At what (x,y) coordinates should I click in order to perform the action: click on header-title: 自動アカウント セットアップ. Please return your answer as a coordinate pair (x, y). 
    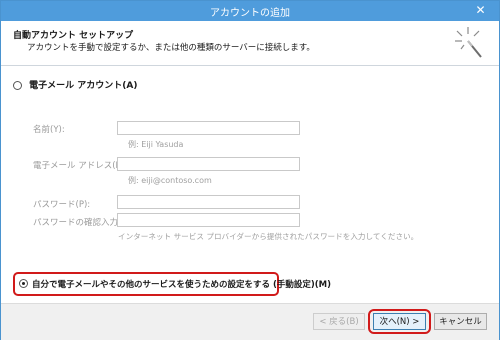
    Looking at the image, I should click on (73, 36).